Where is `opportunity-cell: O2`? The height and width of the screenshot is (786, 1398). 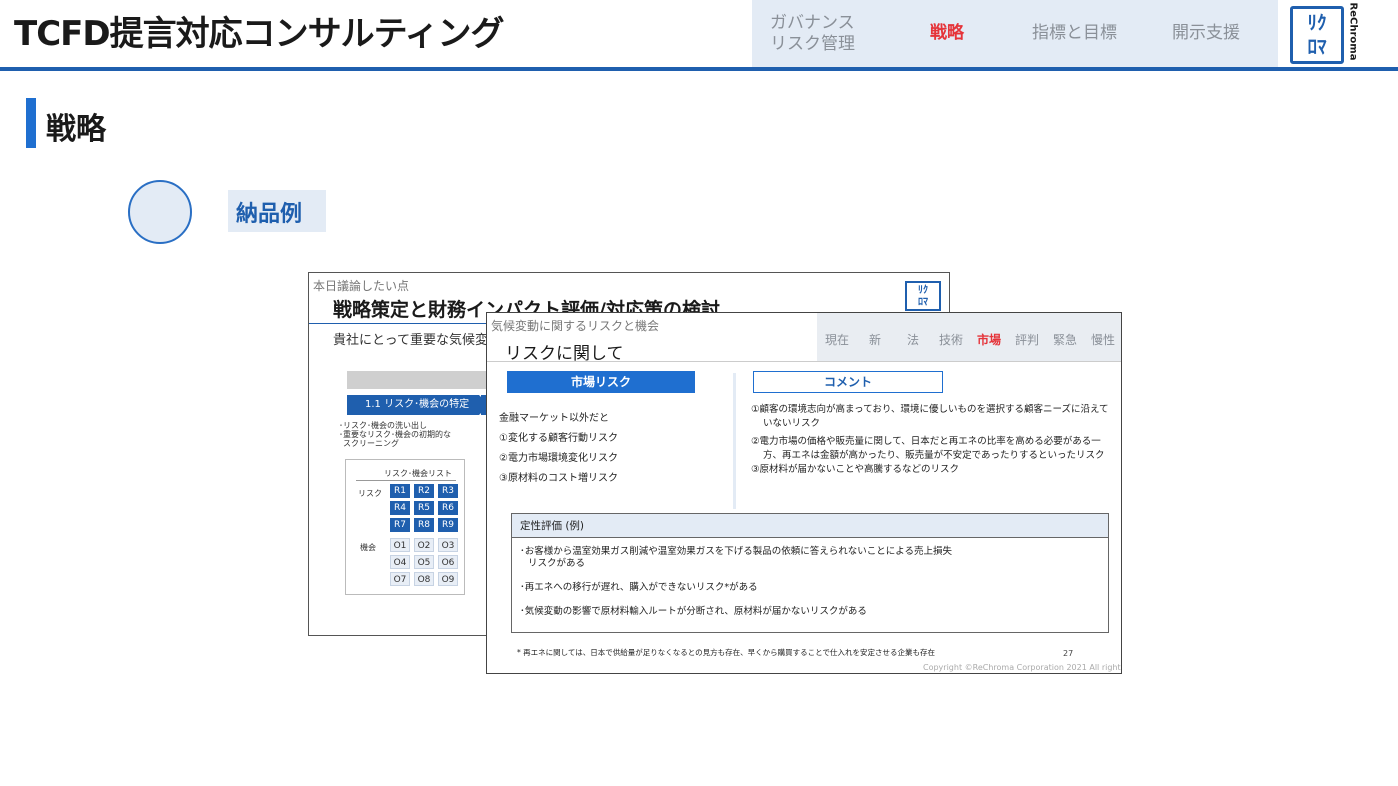 opportunity-cell: O2 is located at coordinates (424, 545).